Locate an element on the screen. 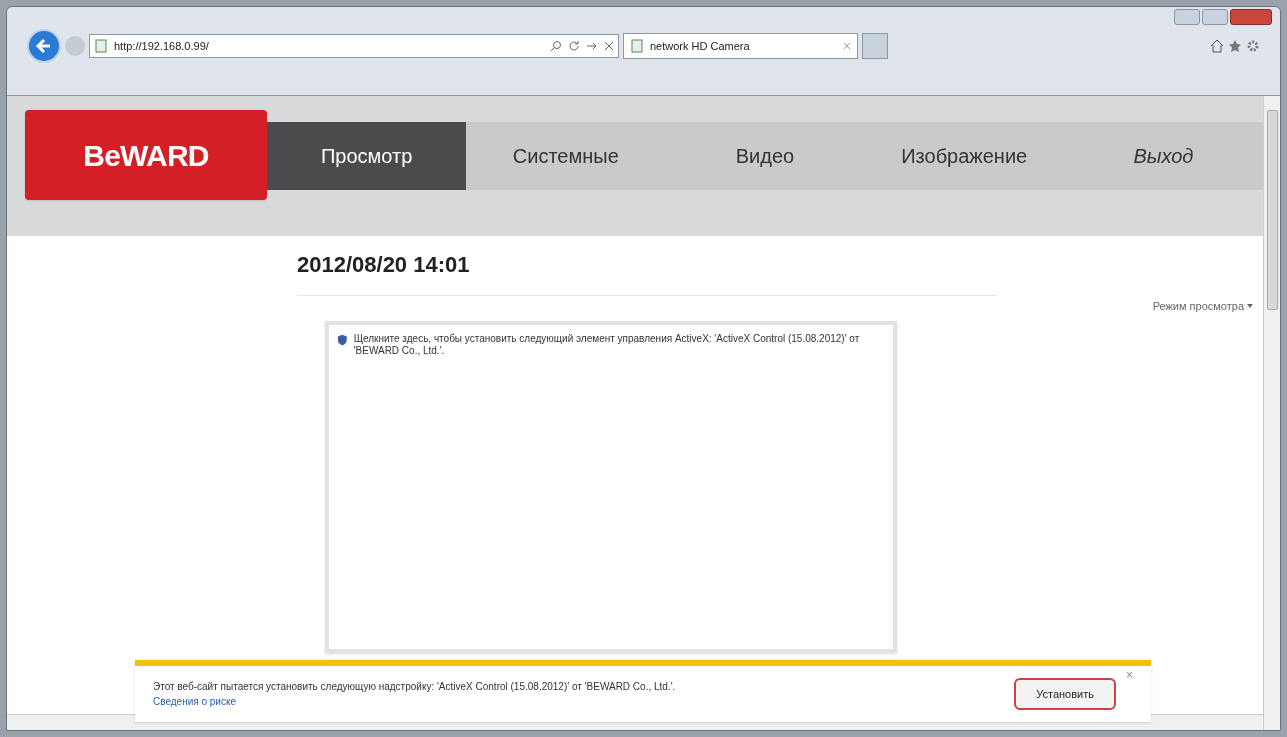 The image size is (1287, 737). caret-icon is located at coordinates (1250, 306).